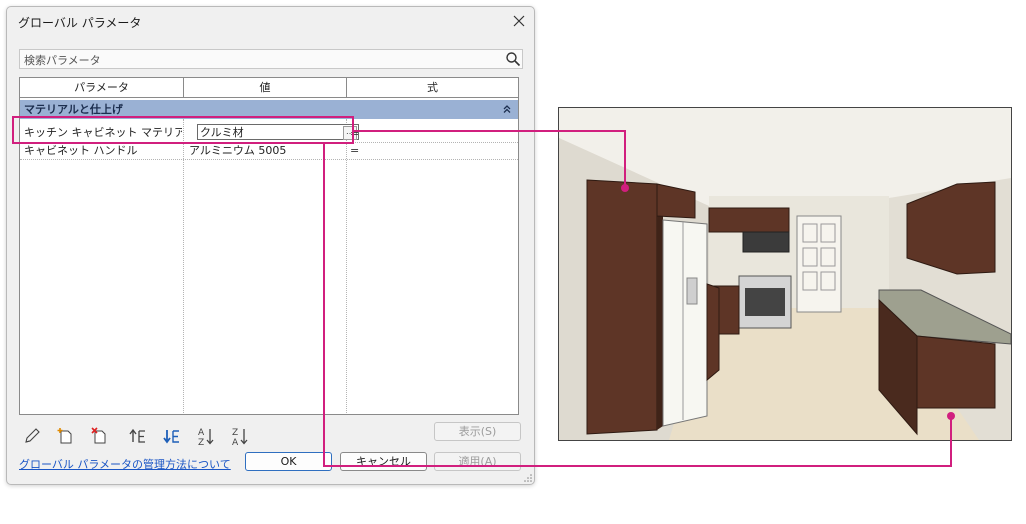 This screenshot has width=1026, height=524. Describe the element at coordinates (66, 436) in the screenshot. I see `new-parameter-icon` at that location.